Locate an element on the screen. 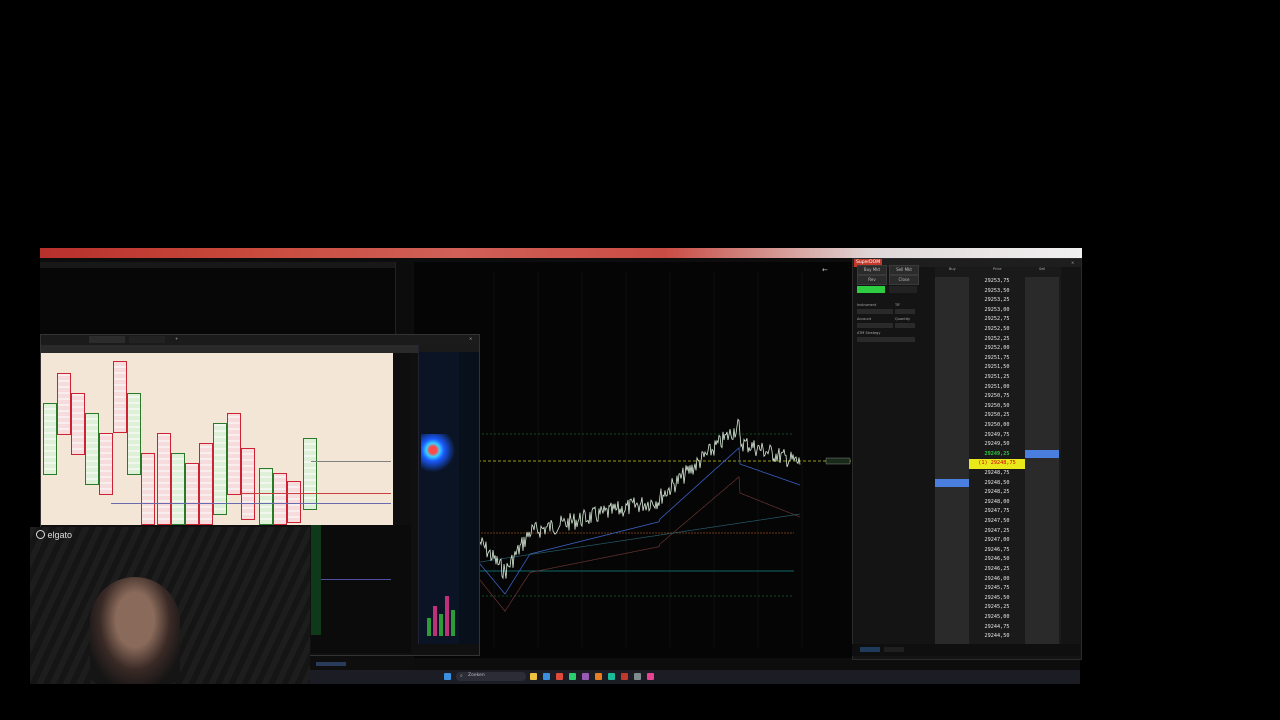 This screenshot has height=720, width=1280. ladder-price-row: 29252,50 is located at coordinates (997, 330).